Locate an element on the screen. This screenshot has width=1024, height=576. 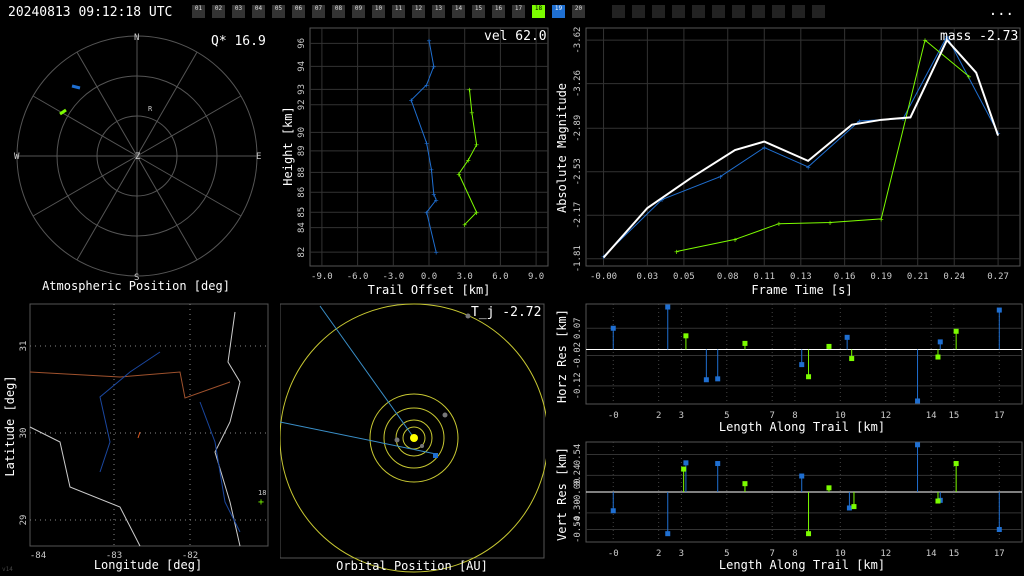
hp-ytick: 89 is located at coordinates (302, 150).